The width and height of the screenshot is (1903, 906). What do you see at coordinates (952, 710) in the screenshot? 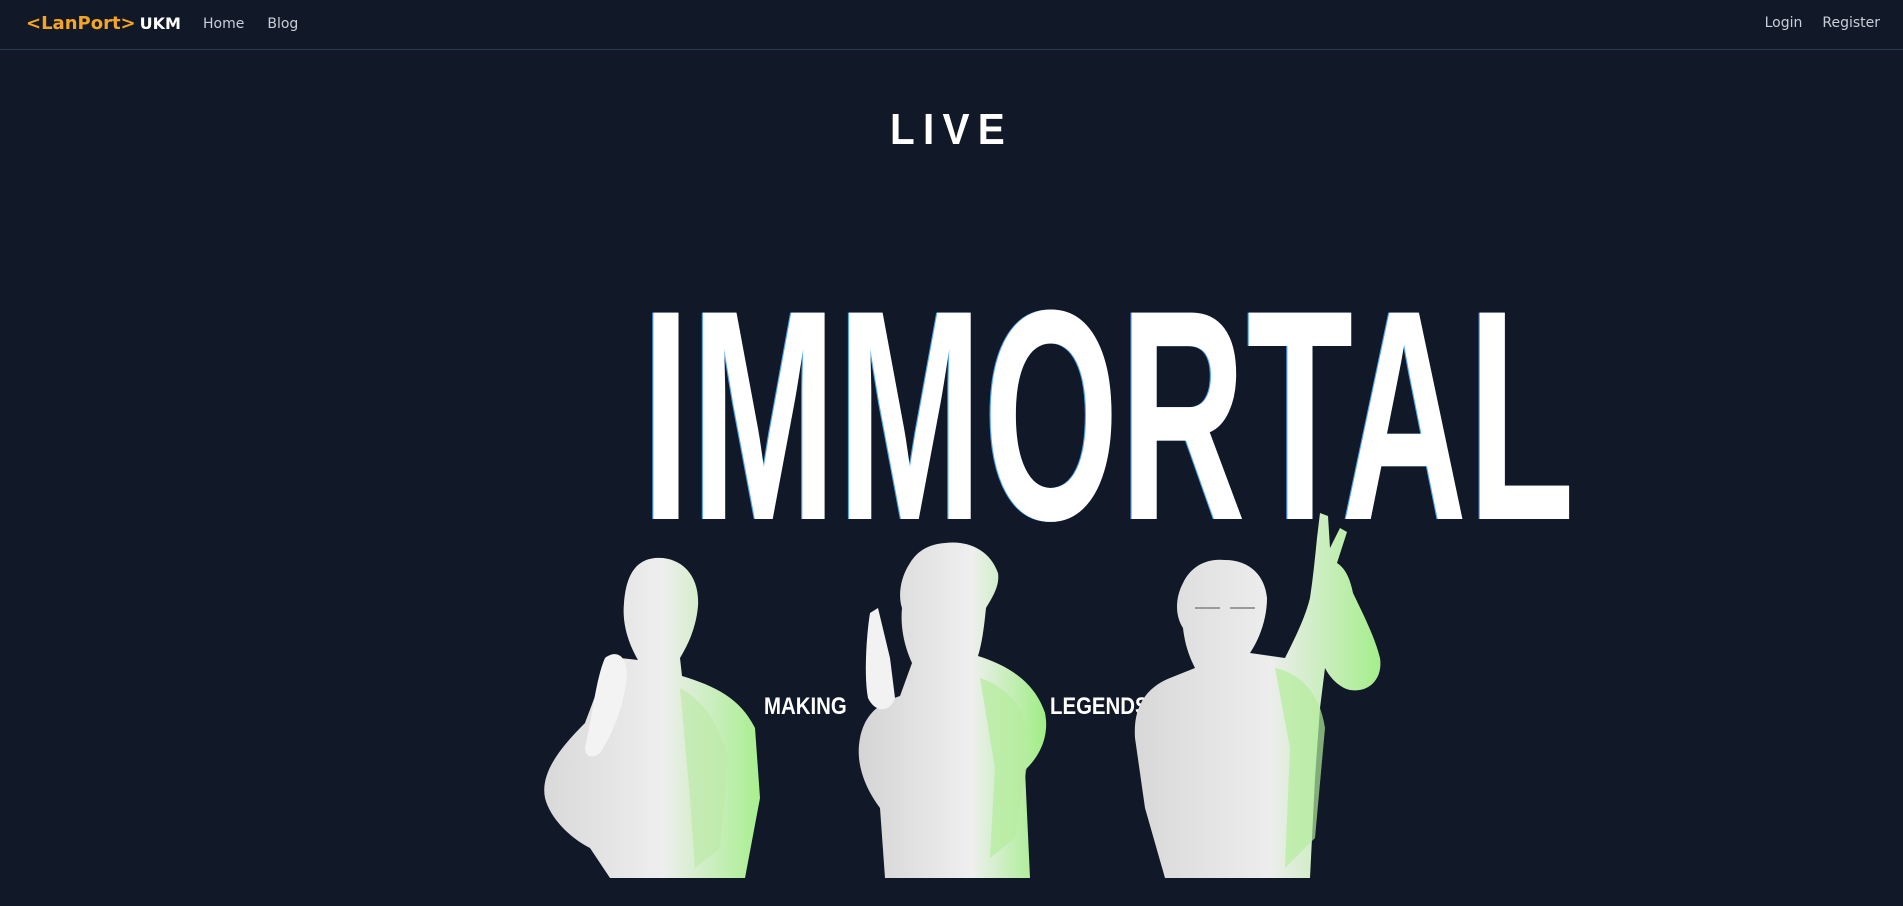
I see `statue-middle-image` at bounding box center [952, 710].